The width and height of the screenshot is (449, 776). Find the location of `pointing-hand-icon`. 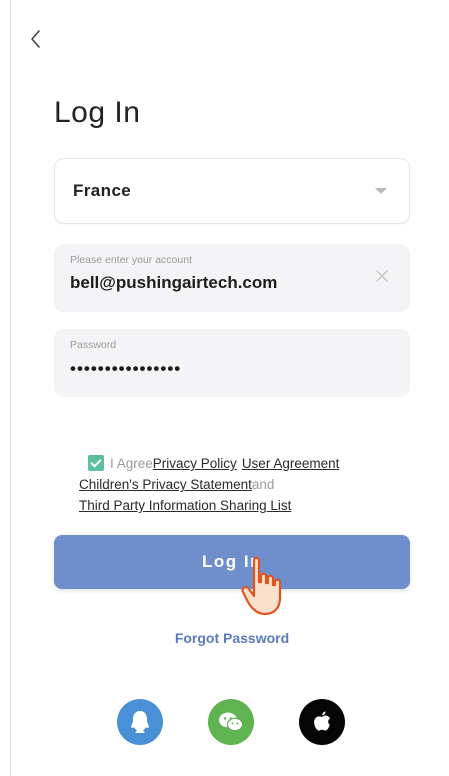

pointing-hand-icon is located at coordinates (261, 586).